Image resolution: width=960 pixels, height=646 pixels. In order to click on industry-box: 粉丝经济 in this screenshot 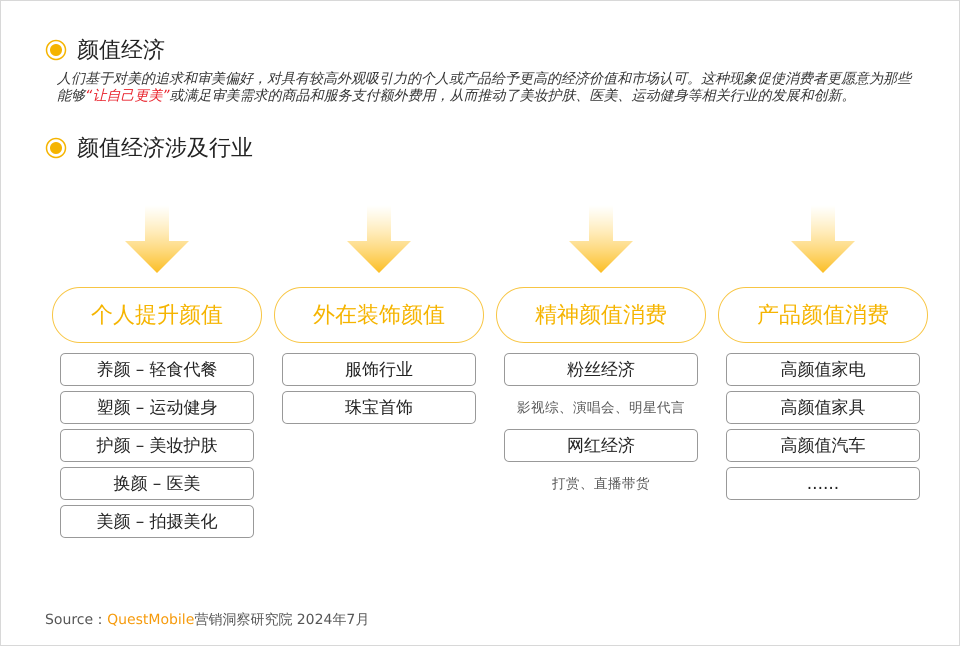, I will do `click(601, 369)`.